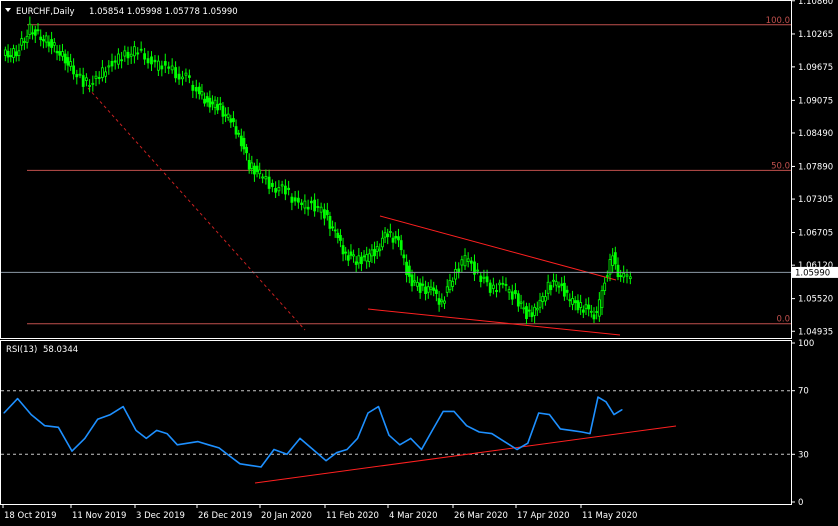 Image resolution: width=838 pixels, height=526 pixels. Describe the element at coordinates (609, 516) in the screenshot. I see `x-tick-label: 11 May 2020` at that location.